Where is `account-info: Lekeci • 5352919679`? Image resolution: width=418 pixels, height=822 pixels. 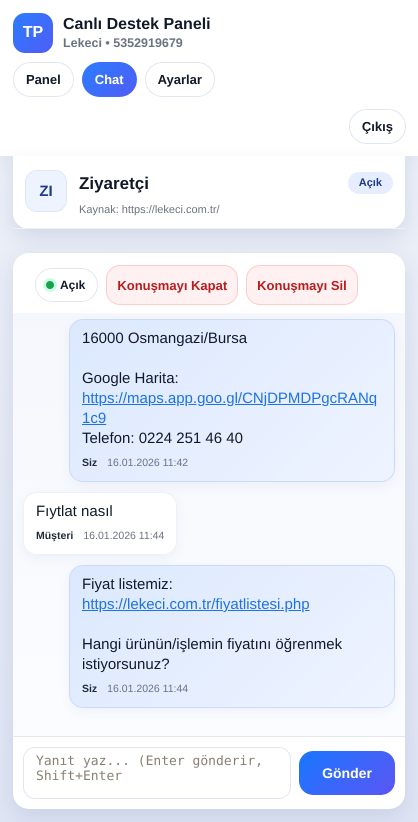 account-info: Lekeci • 5352919679 is located at coordinates (123, 43).